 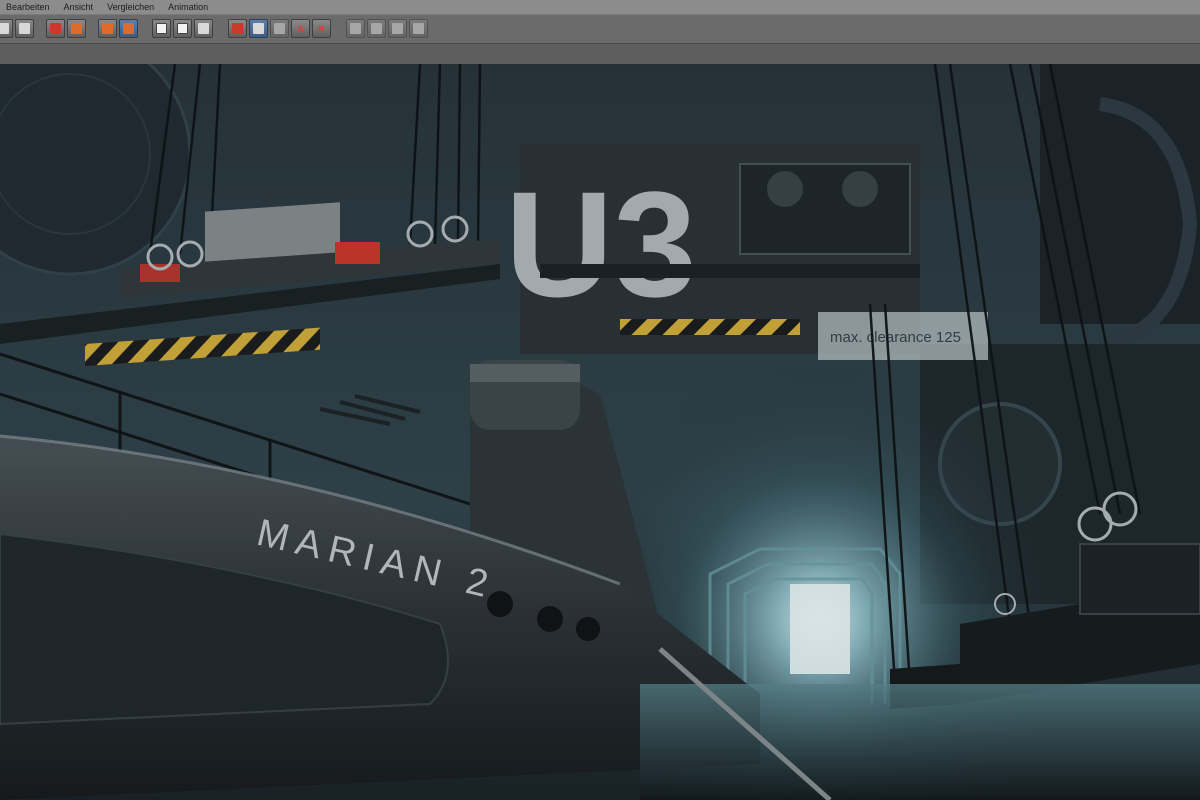 I want to click on toolbar-group-compare: A B, so click(x=279, y=29).